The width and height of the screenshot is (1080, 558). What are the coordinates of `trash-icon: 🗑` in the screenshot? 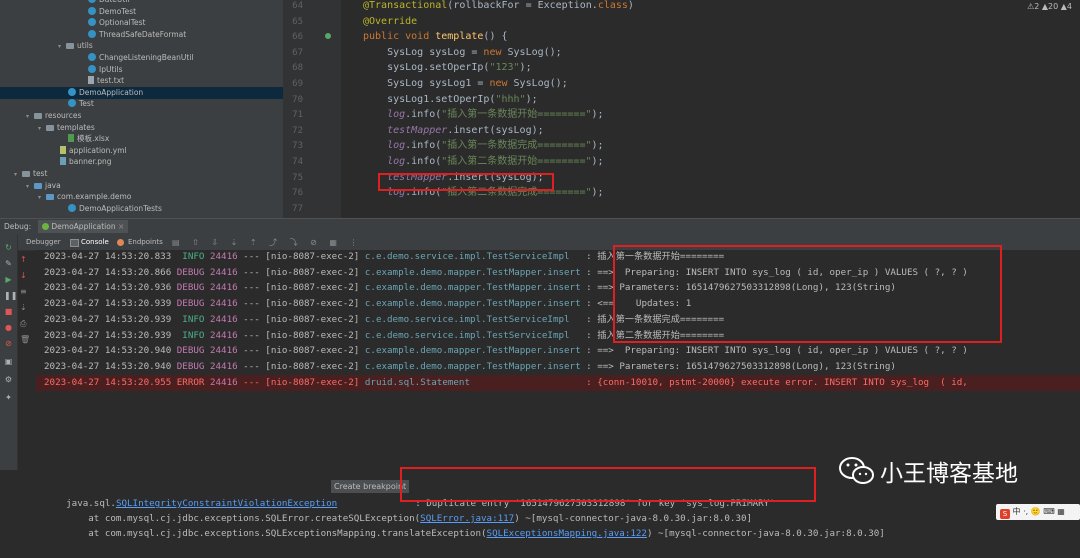 It's located at (26, 340).